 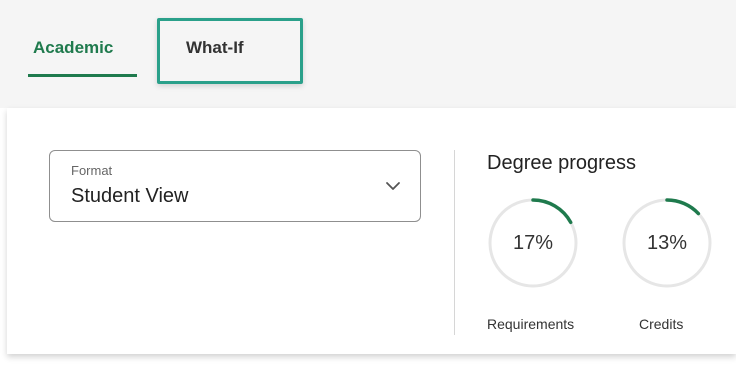 I want to click on format-value: Student View, so click(x=130, y=196).